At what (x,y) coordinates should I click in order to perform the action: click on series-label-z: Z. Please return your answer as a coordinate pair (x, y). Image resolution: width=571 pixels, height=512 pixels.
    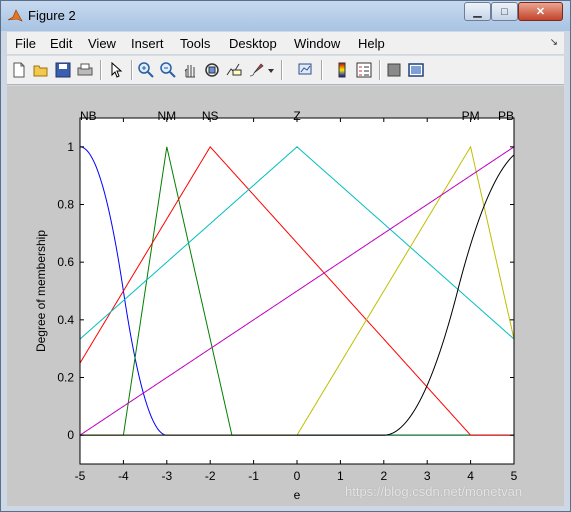
    Looking at the image, I should click on (296, 116).